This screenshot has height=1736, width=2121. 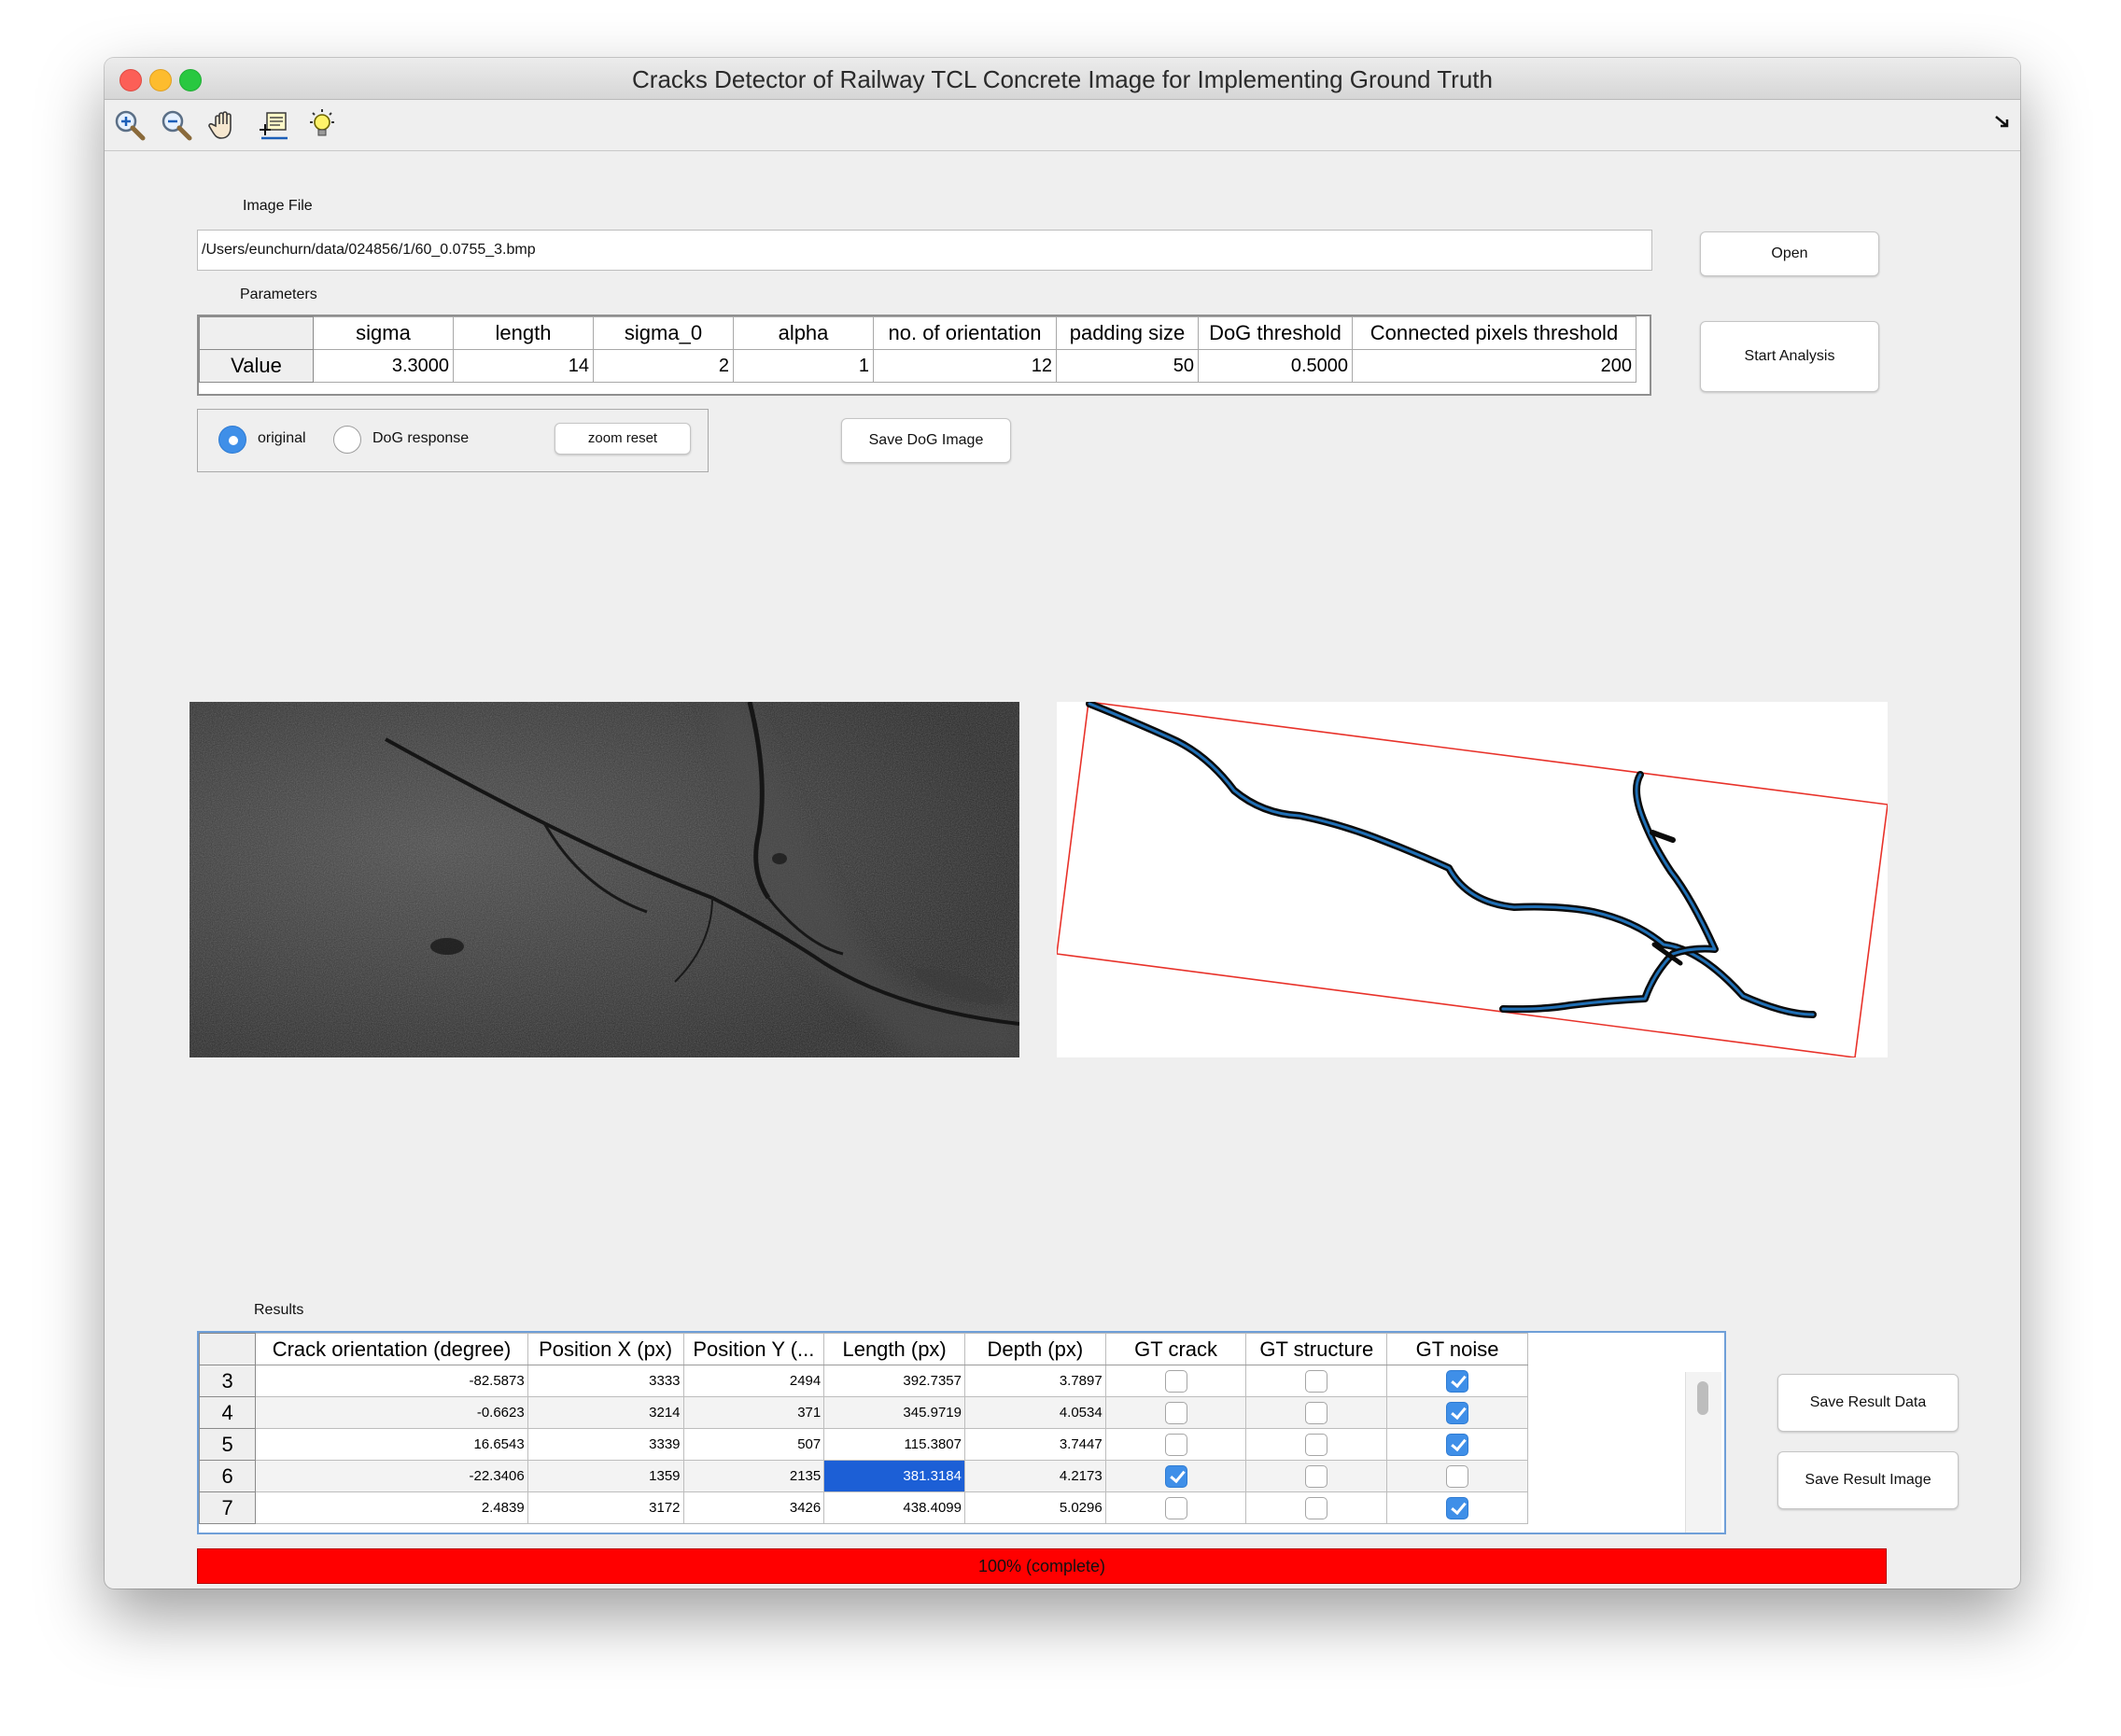 I want to click on cell-y: 371, so click(x=754, y=1412).